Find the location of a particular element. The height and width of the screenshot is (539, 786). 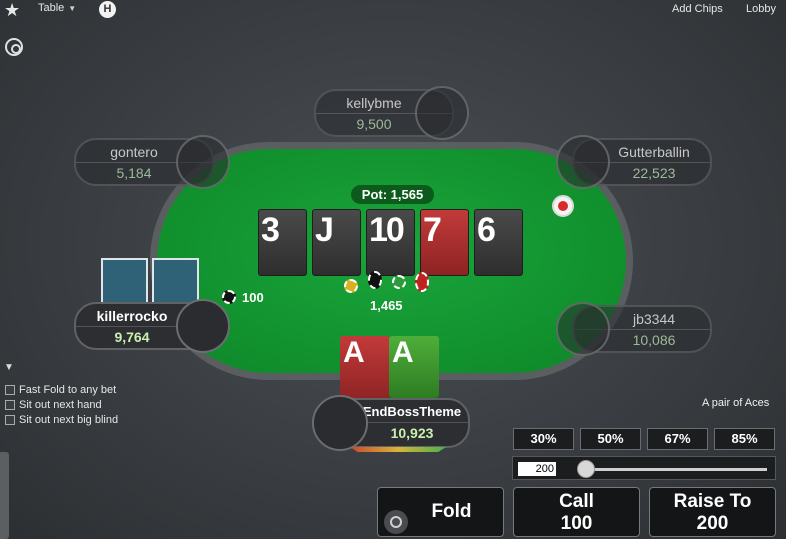

table-menu-label: Table is located at coordinates (51, 8).